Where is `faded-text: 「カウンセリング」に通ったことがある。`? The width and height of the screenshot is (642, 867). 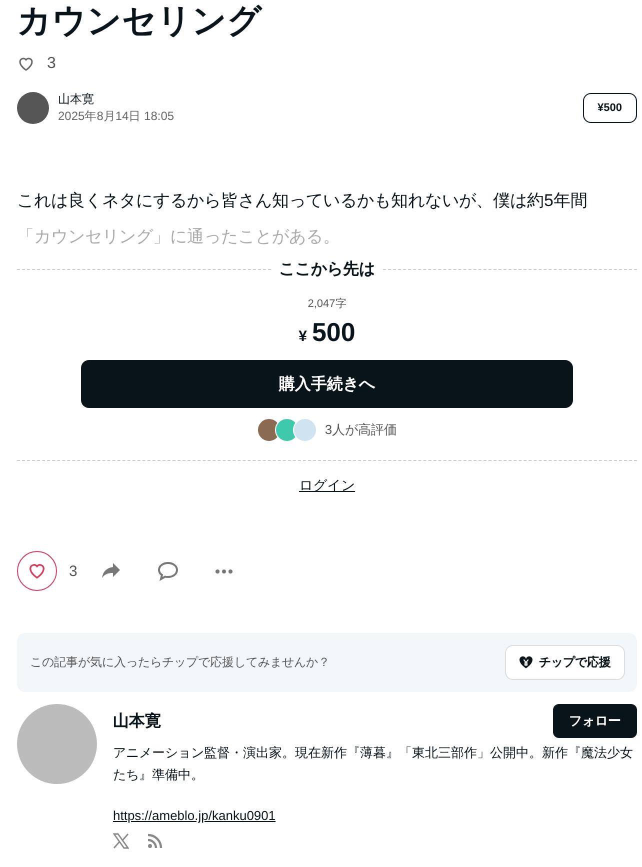
faded-text: 「カウンセリング」に通ったことがある。 is located at coordinates (179, 237).